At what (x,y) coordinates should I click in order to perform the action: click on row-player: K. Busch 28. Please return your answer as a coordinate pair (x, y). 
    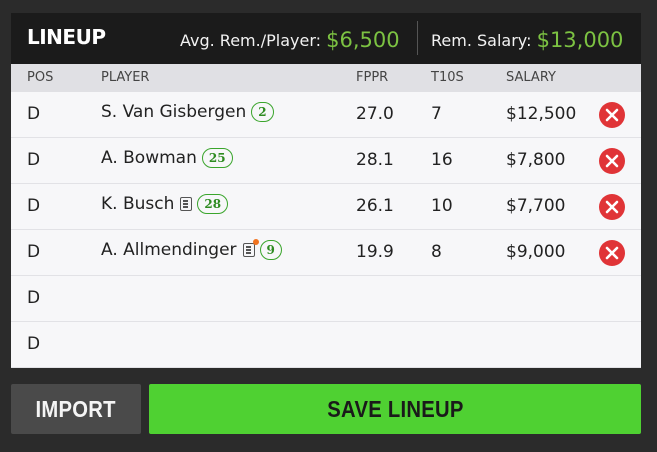
    Looking at the image, I should click on (165, 204).